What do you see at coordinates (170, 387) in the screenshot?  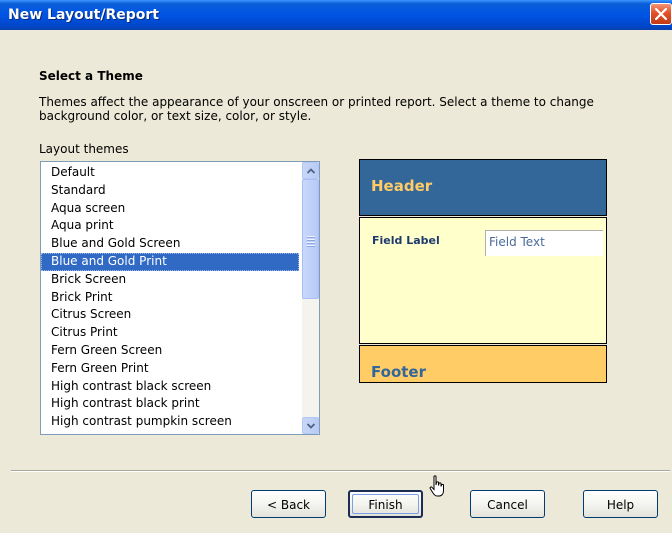 I see `theme-list-item: High contrast black screen` at bounding box center [170, 387].